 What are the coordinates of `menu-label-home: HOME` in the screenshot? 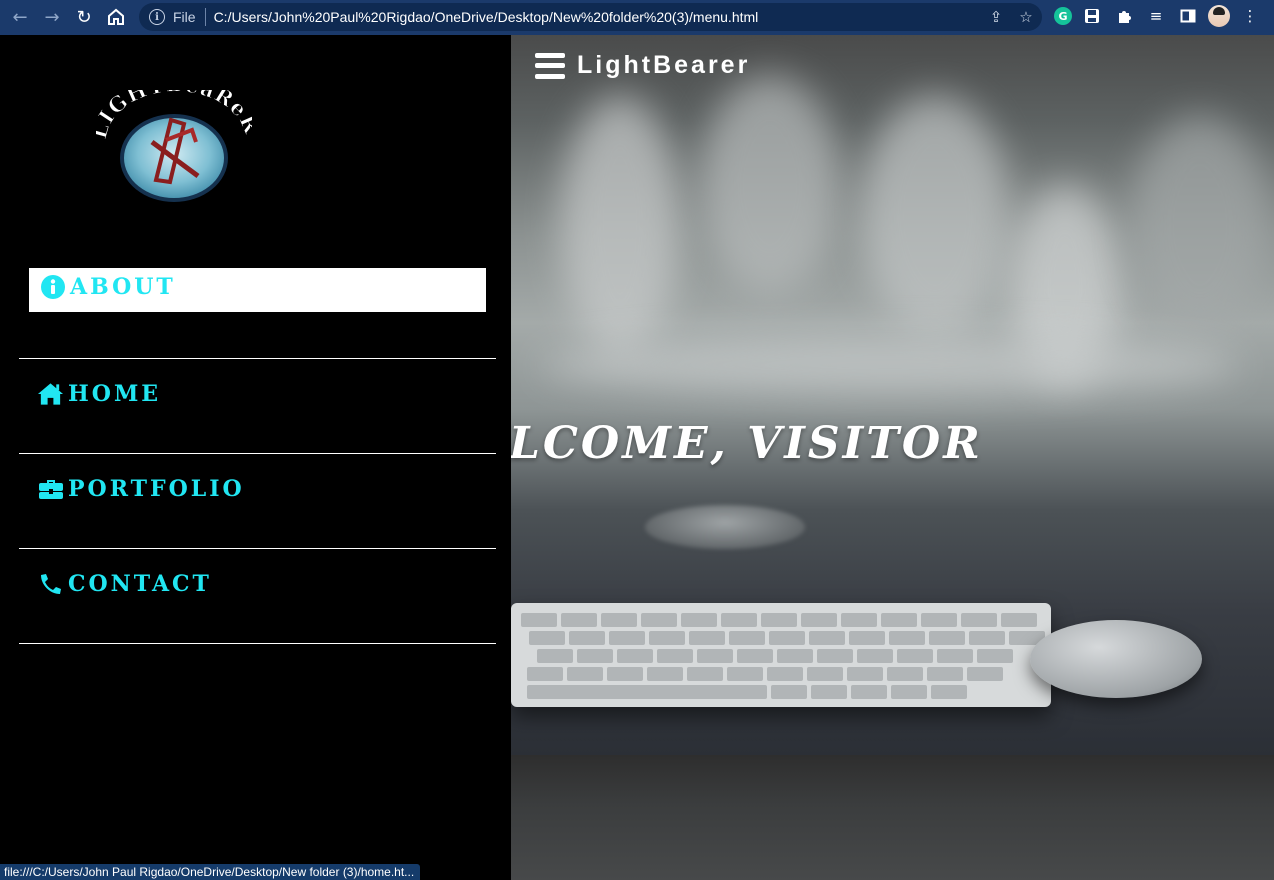 It's located at (115, 393).